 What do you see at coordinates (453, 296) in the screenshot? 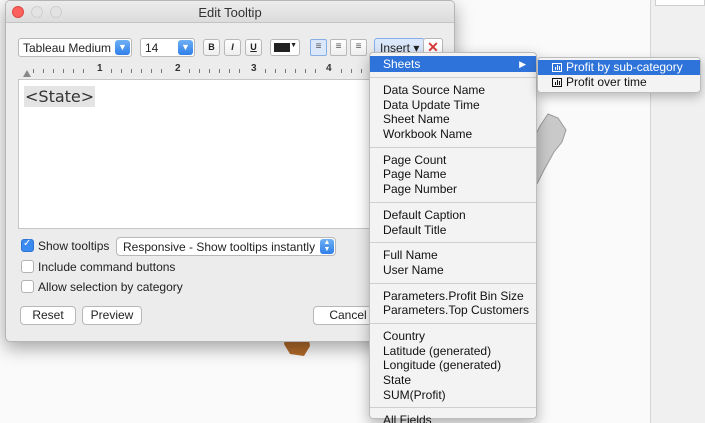
I see `menu-item-param-profit-bin-size: Parameters.Profit Bin Size` at bounding box center [453, 296].